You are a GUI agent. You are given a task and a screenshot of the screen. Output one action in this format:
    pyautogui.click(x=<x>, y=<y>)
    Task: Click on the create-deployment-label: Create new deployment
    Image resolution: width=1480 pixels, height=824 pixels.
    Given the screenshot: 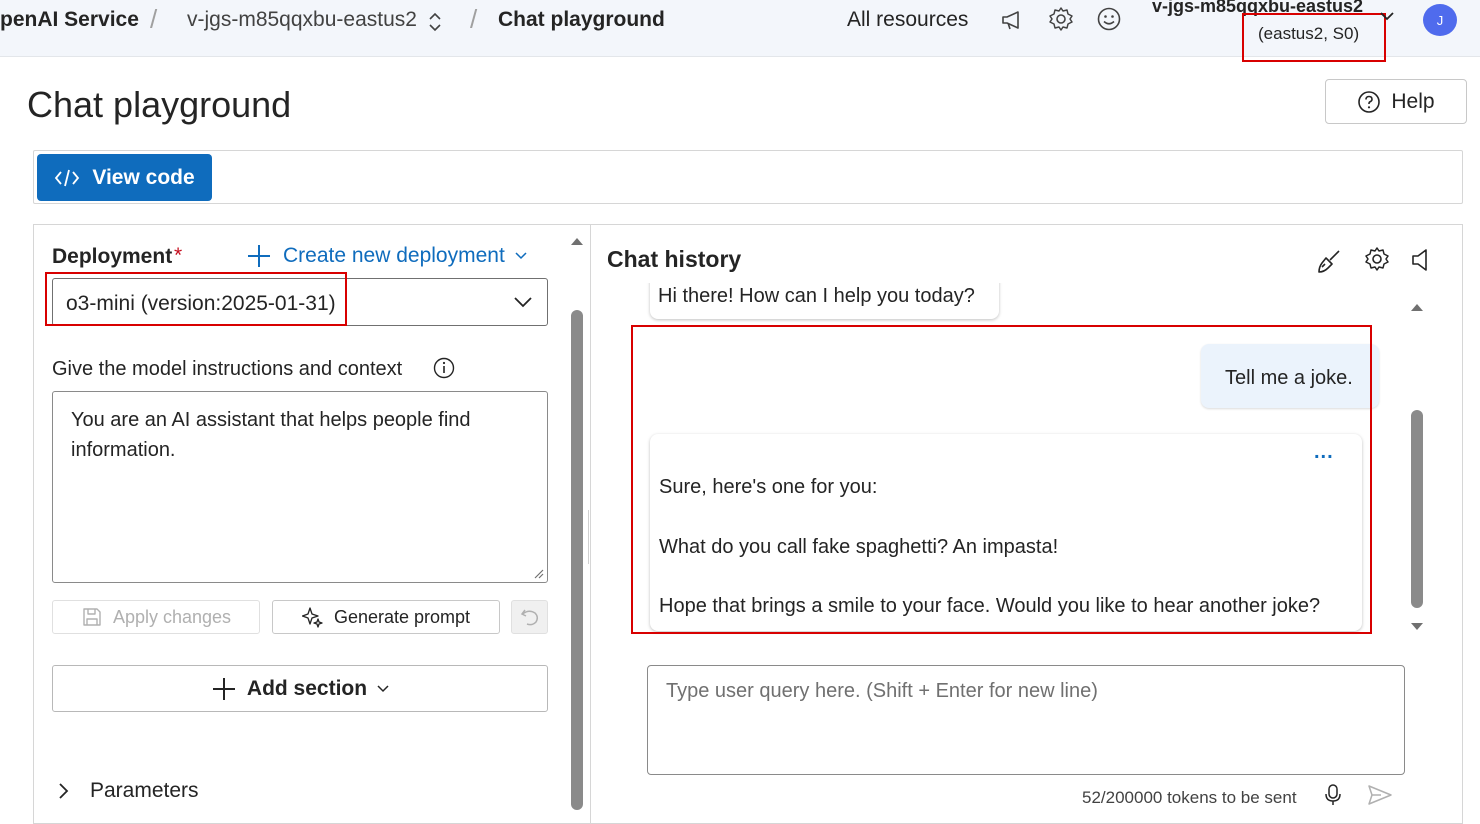 What is the action you would take?
    pyautogui.click(x=394, y=255)
    